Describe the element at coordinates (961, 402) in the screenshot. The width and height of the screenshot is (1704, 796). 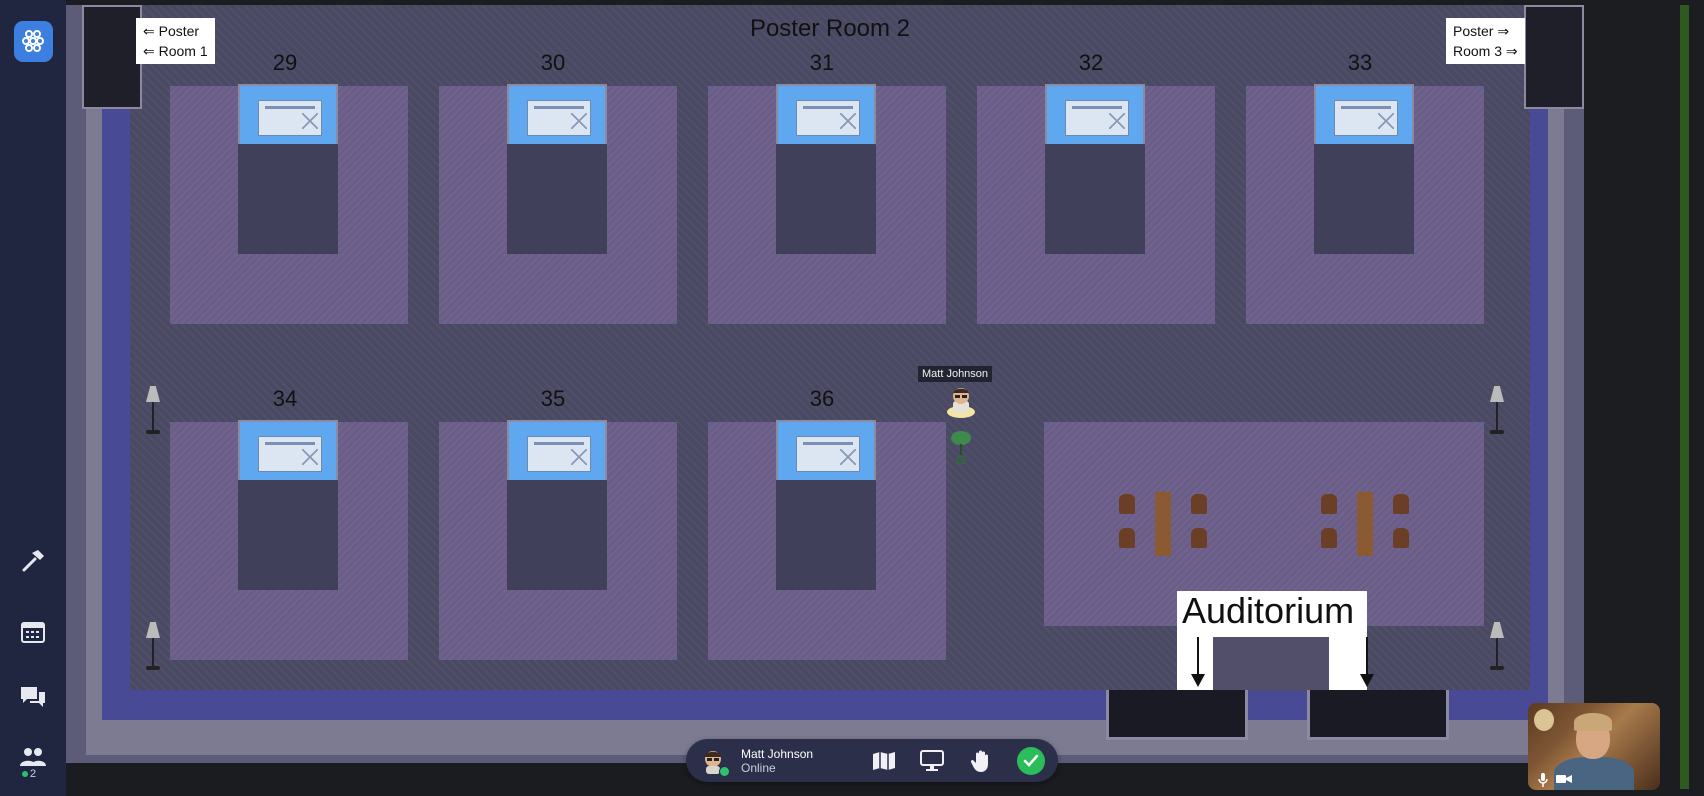
I see `player-avatar` at that location.